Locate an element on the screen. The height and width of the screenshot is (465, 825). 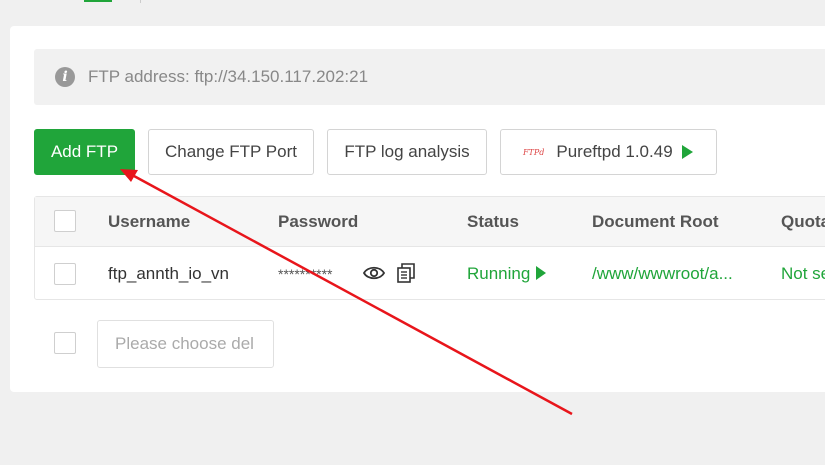
pureftpd-label: Pureftpd 1.0.49 is located at coordinates (614, 151).